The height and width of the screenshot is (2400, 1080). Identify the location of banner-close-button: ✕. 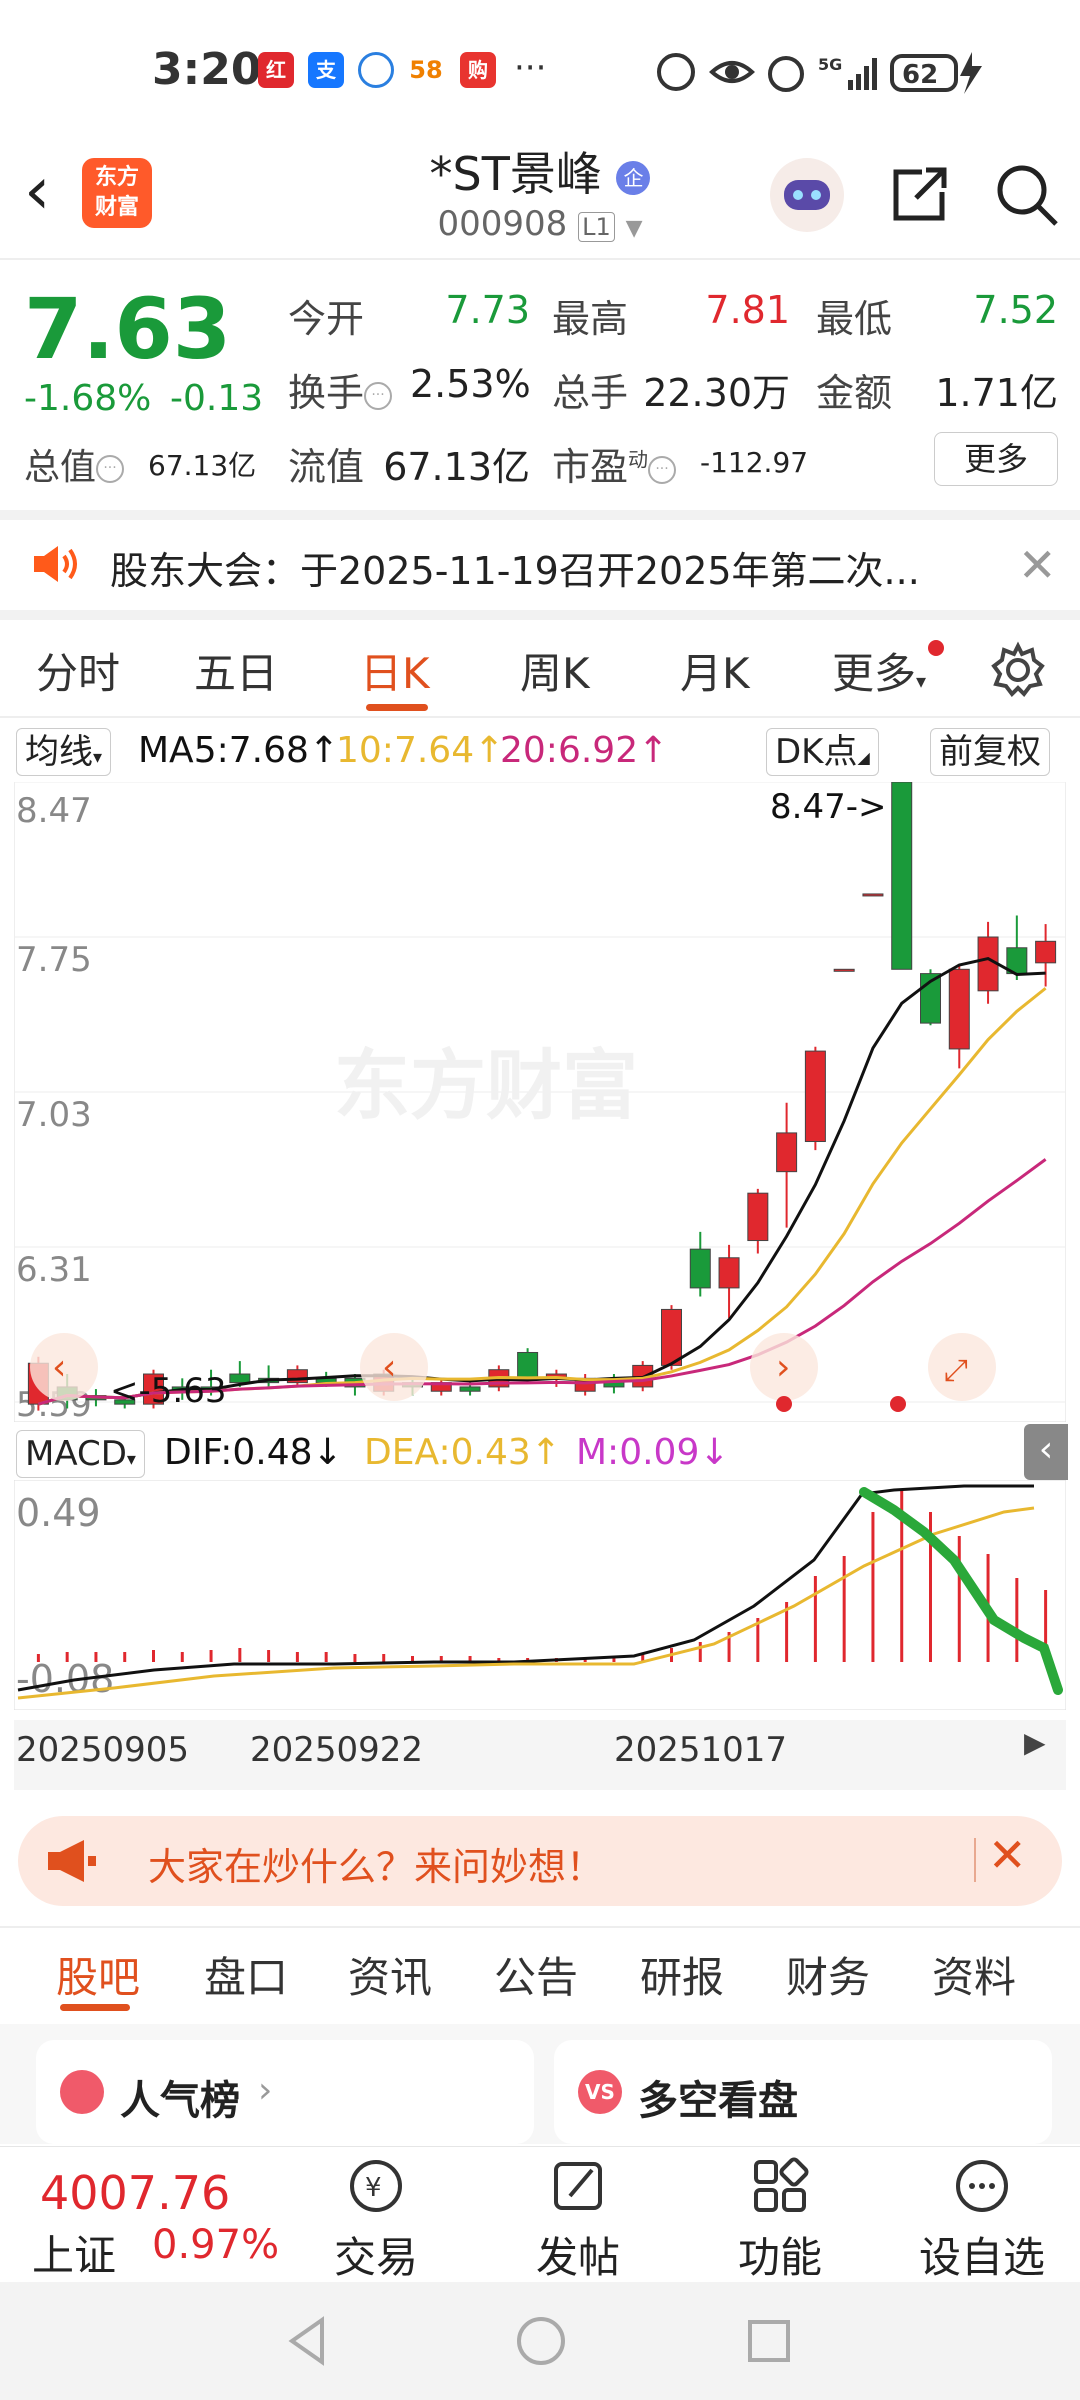
(1007, 1855).